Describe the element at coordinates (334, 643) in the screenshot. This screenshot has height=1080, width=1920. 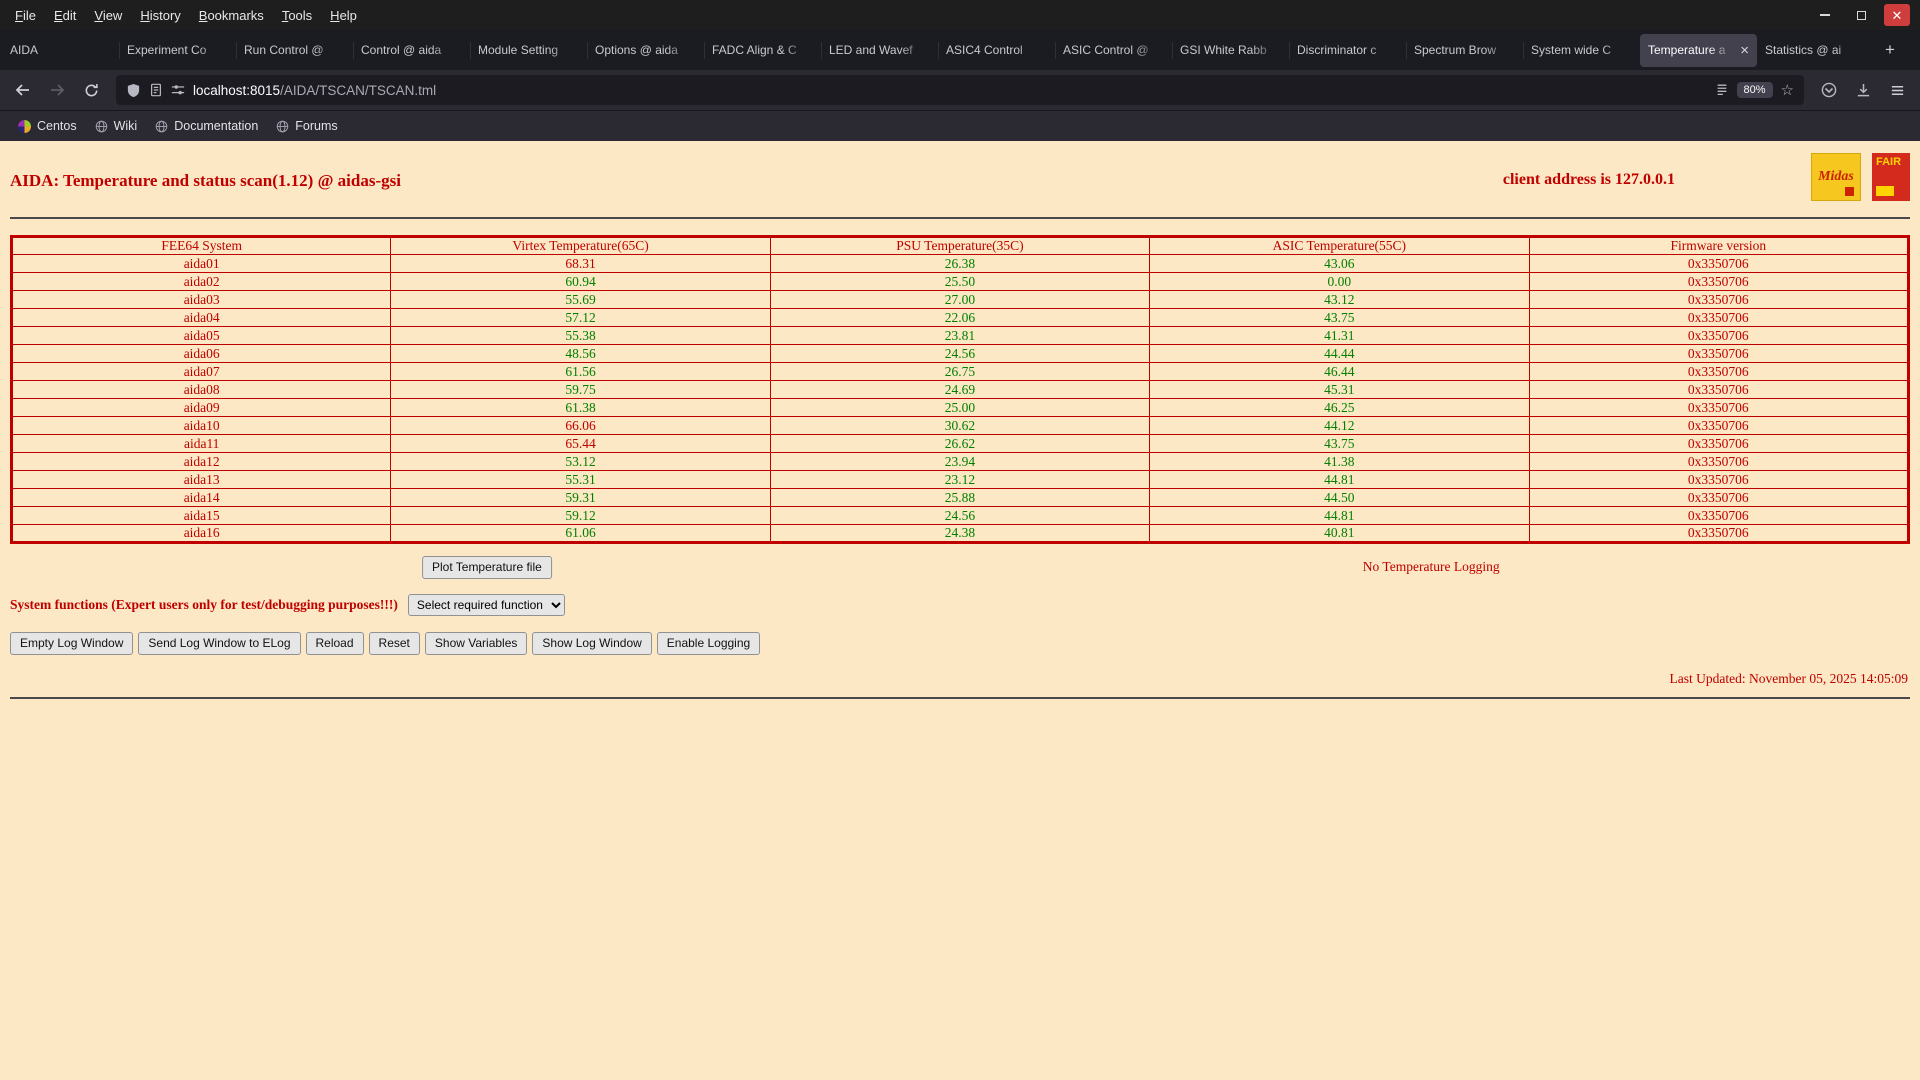
I see `button-reload: Reload` at that location.